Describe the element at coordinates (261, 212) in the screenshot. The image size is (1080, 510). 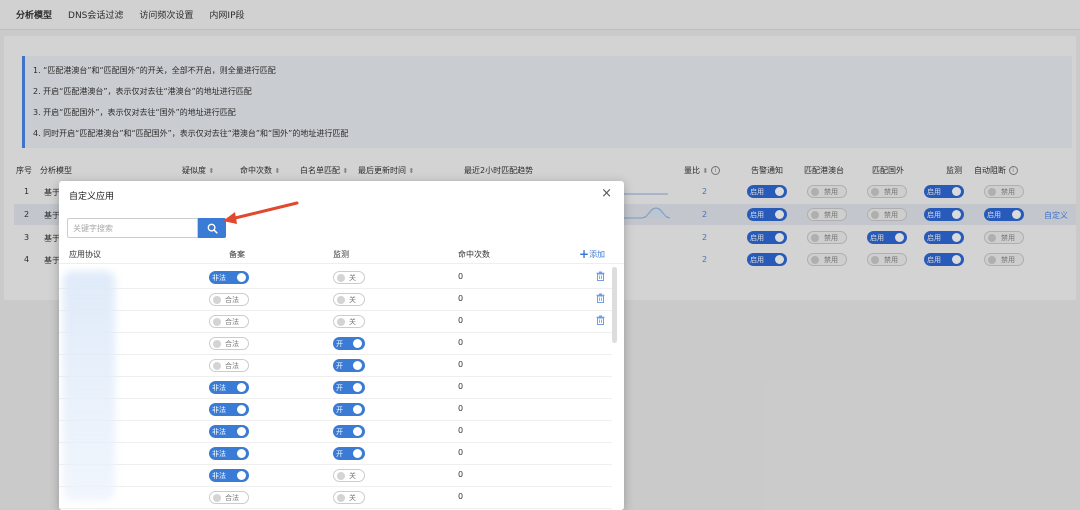
I see `annotation-arrow-icon` at that location.